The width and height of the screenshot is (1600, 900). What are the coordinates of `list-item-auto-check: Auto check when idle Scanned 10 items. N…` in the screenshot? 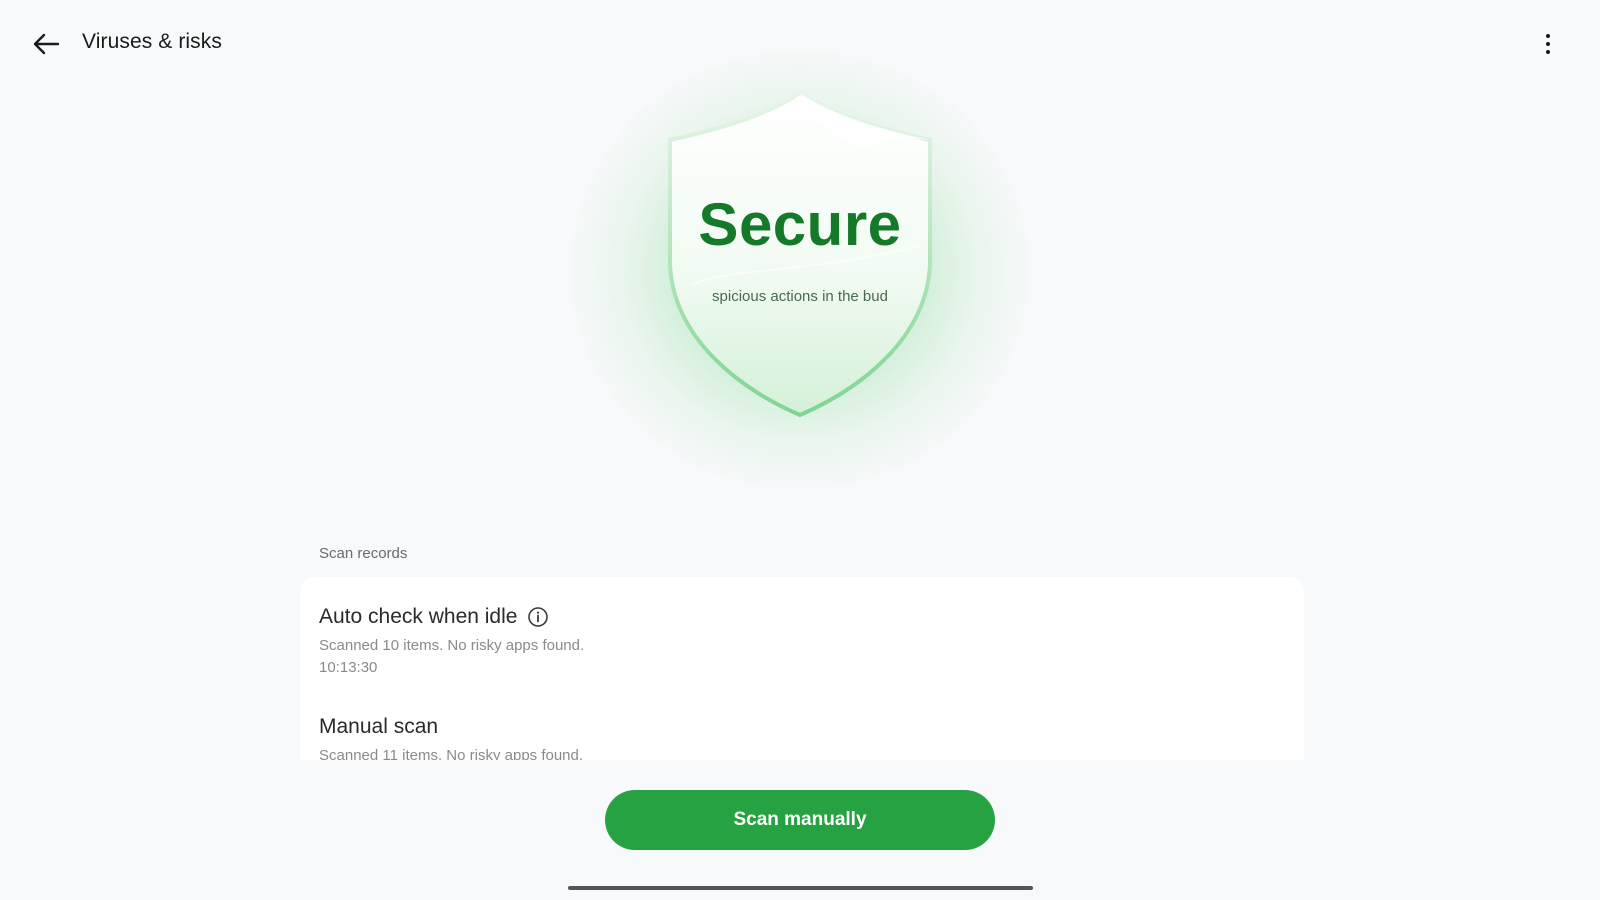 It's located at (451, 642).